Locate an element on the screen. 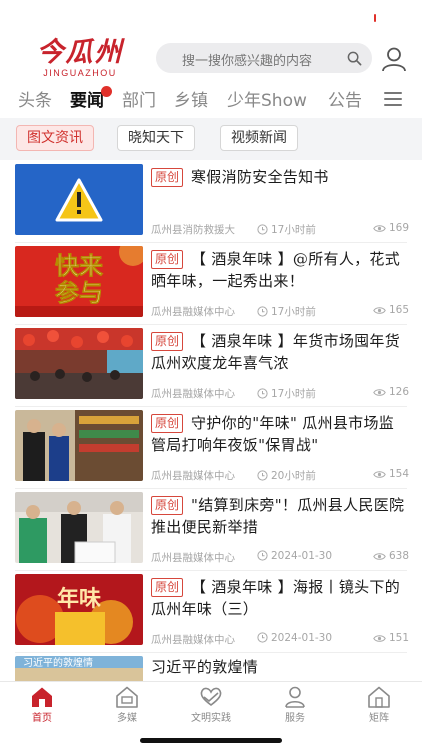 Image resolution: width=422 pixels, height=750 pixels. app-header: 今瓜州 JINGUAZHOU 搜一搜你感兴趣的内容 is located at coordinates (211, 58).